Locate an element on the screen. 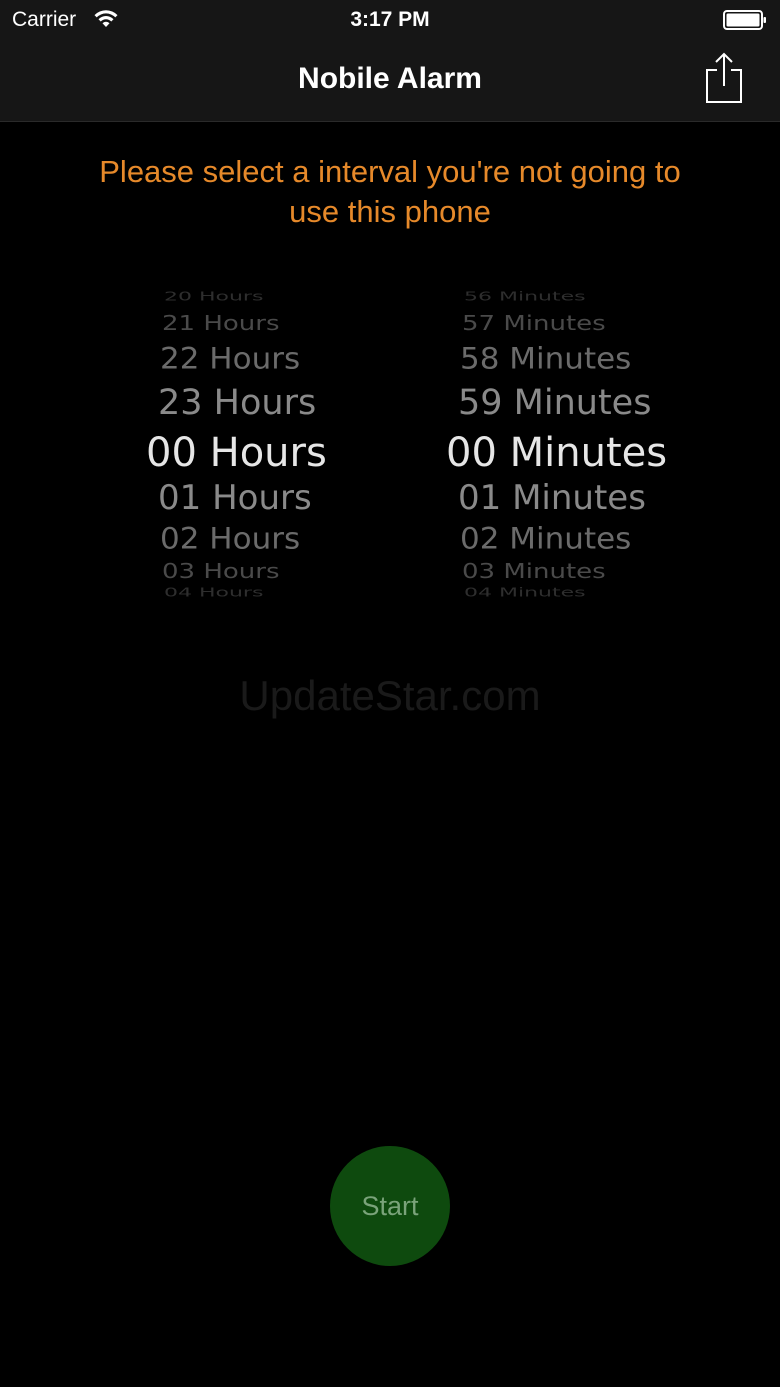 This screenshot has width=780, height=1387. hours-picker-row: 21 Hours is located at coordinates (240, 323).